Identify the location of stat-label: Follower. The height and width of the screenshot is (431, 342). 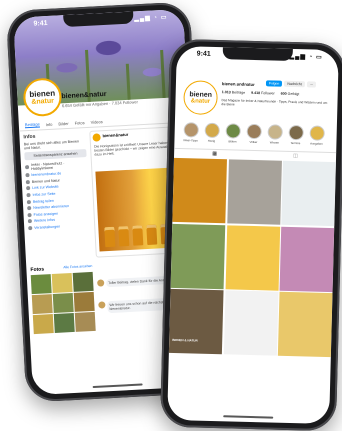
(268, 93).